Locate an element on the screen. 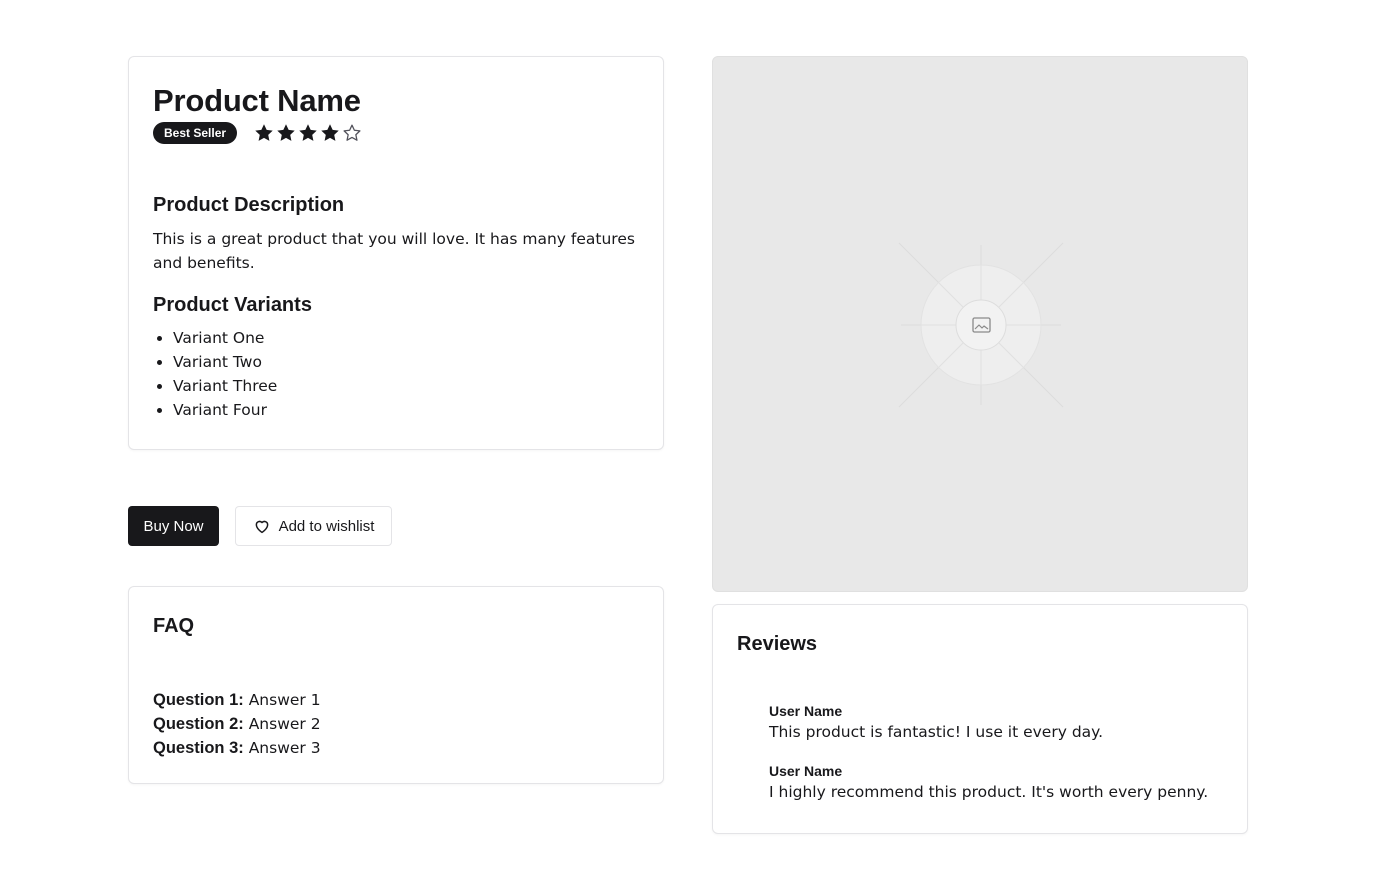 The height and width of the screenshot is (890, 1376). faq-question: Question 1: is located at coordinates (198, 700).